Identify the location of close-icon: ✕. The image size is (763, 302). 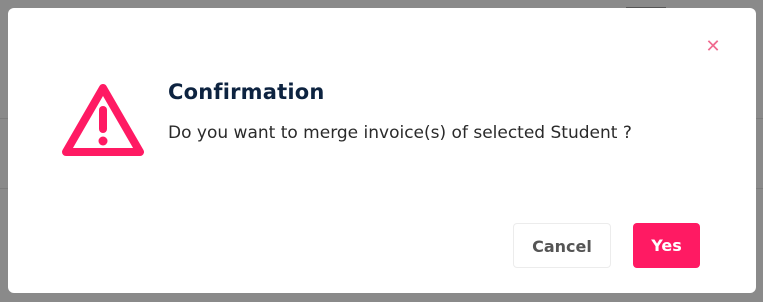
(713, 46).